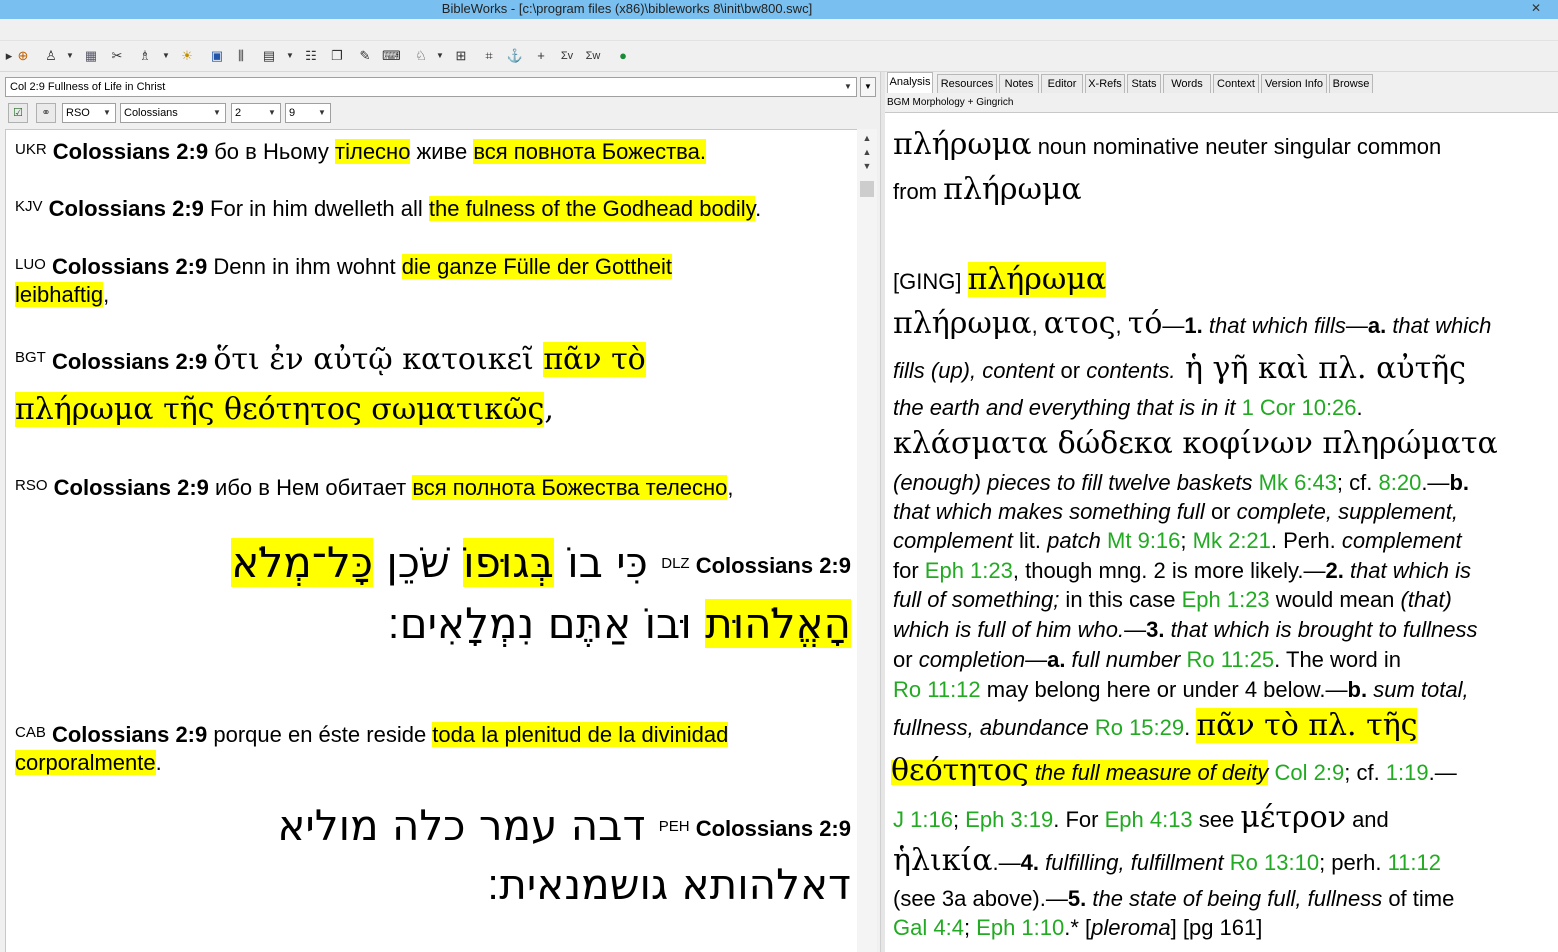 This screenshot has width=1558, height=952. What do you see at coordinates (1078, 927) in the screenshot?
I see `entry-text: .* [` at bounding box center [1078, 927].